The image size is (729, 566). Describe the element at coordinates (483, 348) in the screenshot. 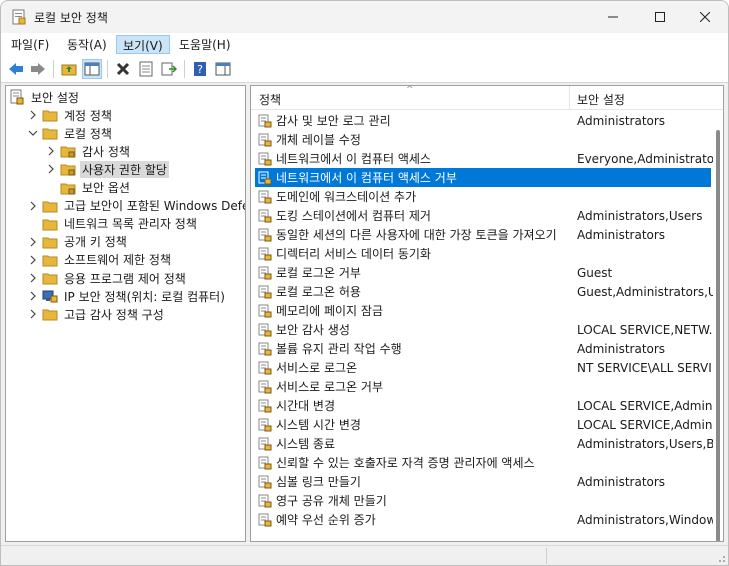

I see `table-row: 볼륨 유지 관리 작업 수행 Administrators` at that location.